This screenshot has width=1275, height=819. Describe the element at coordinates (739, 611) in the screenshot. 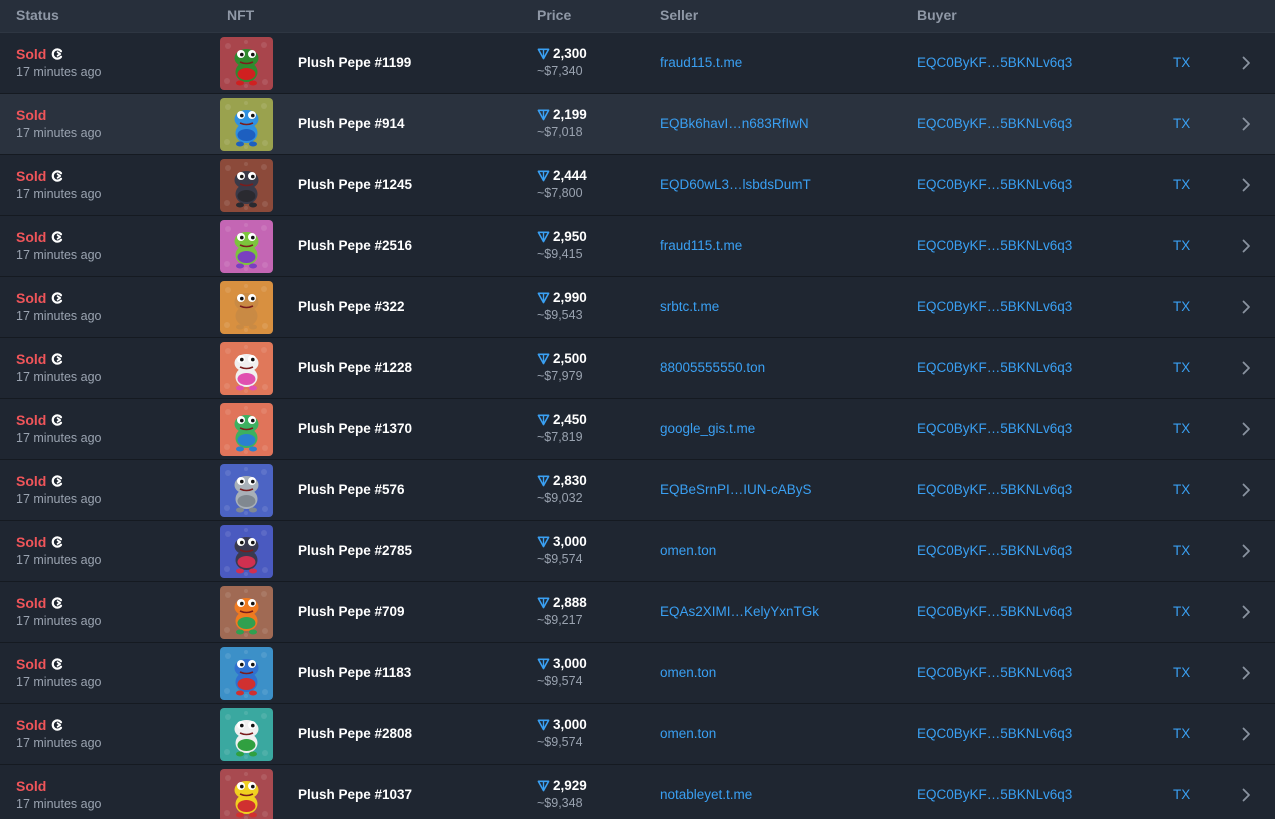

I see `seller-link: EQAs2XIMI…KelyYxnTGk` at that location.